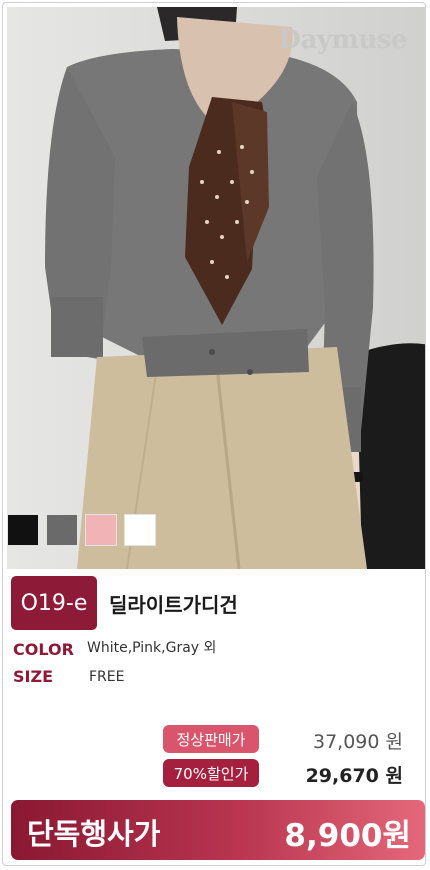  I want to click on regular-price-tag: 정상판매가, so click(211, 739).